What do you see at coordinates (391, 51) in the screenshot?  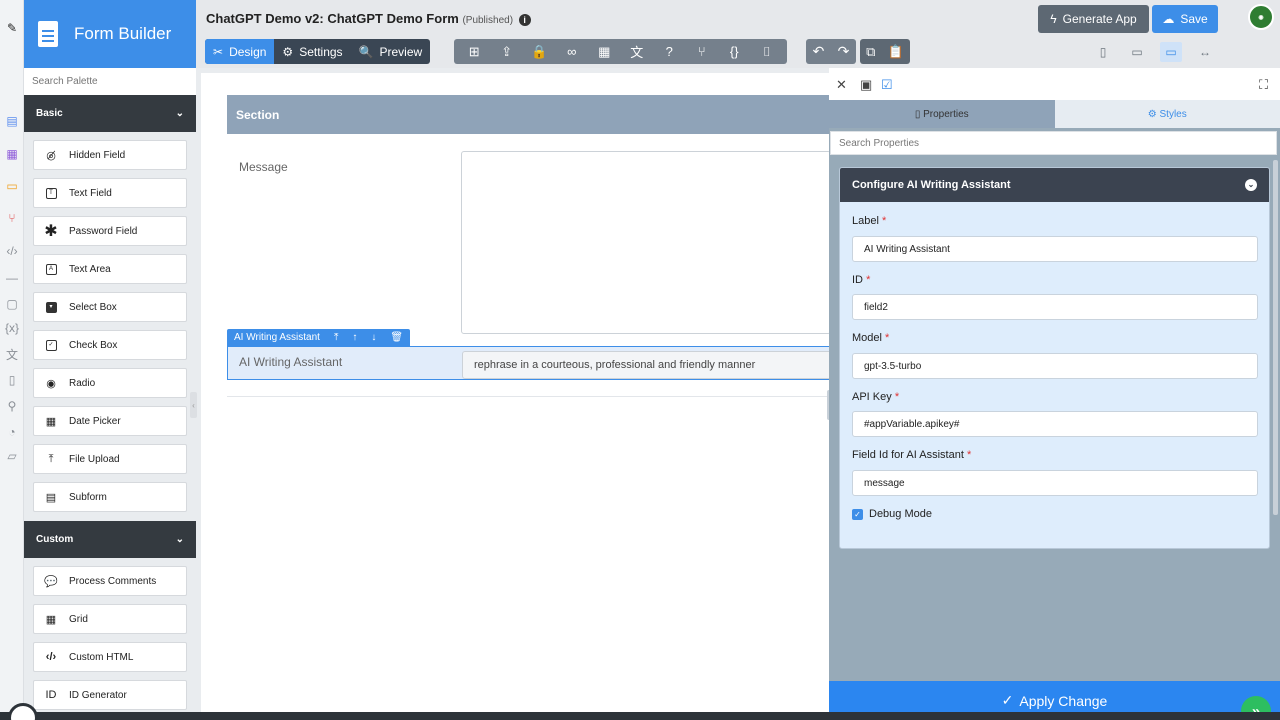 I see `tab-preview: 🔍 Preview` at bounding box center [391, 51].